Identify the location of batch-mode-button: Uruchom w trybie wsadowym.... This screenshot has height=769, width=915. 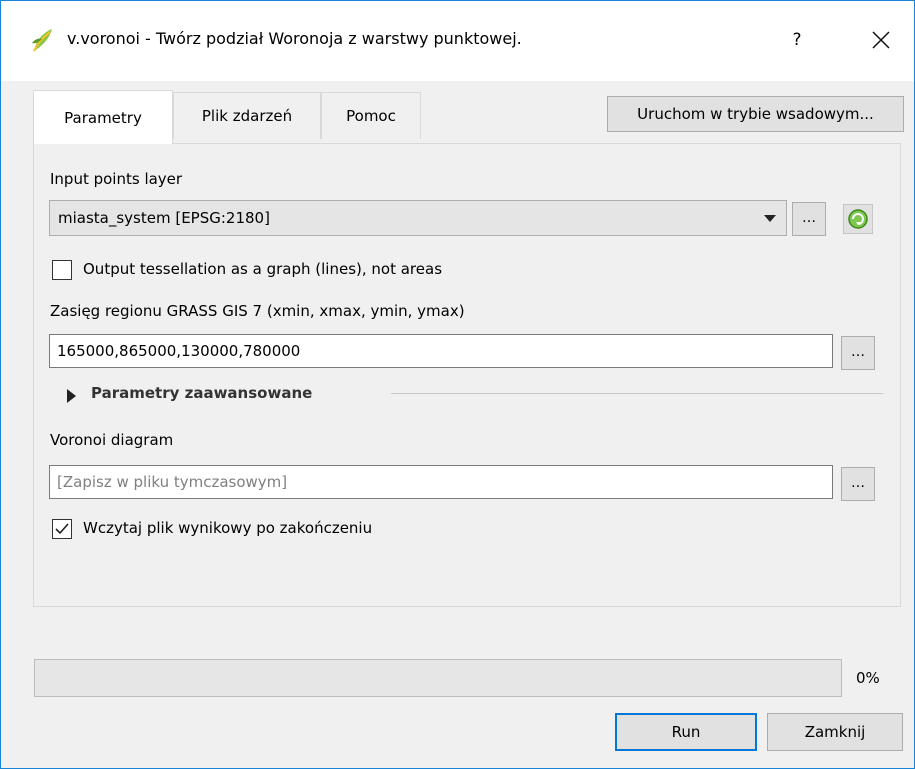
(755, 114).